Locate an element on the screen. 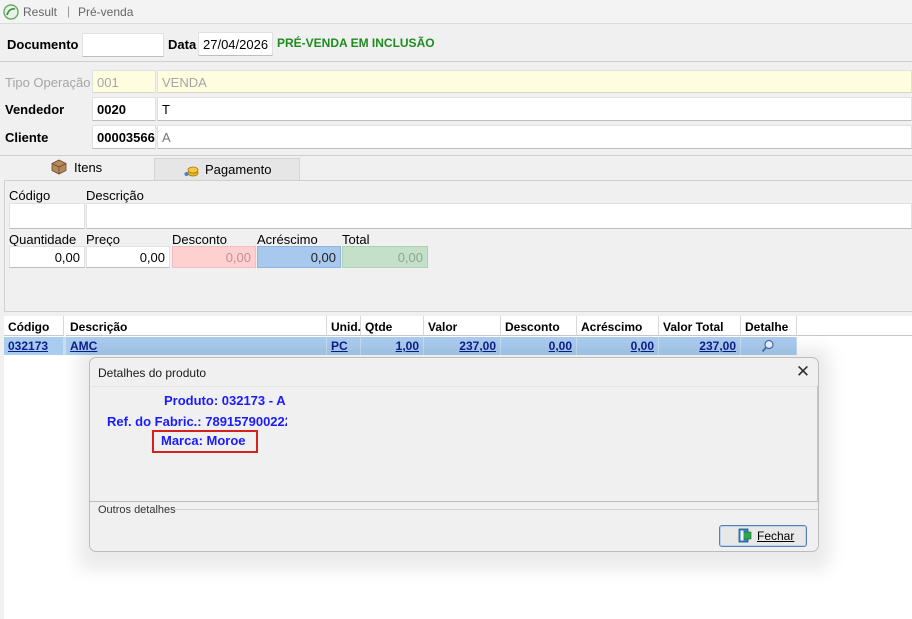  grid-header-acrescimo: Acréscimo is located at coordinates (618, 326).